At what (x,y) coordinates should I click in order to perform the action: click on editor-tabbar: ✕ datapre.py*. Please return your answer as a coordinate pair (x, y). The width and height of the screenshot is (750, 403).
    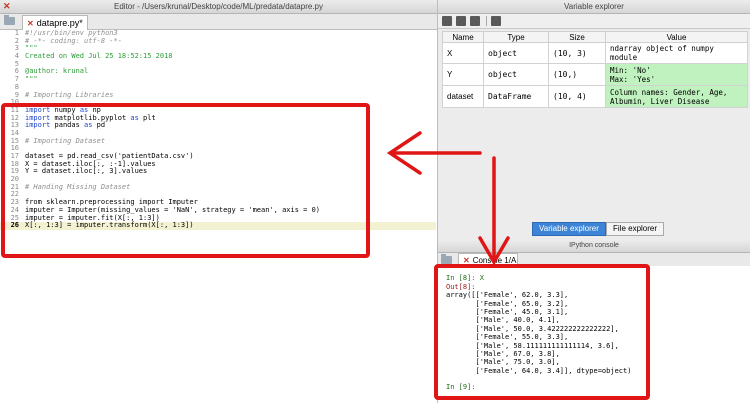
    Looking at the image, I should click on (218, 22).